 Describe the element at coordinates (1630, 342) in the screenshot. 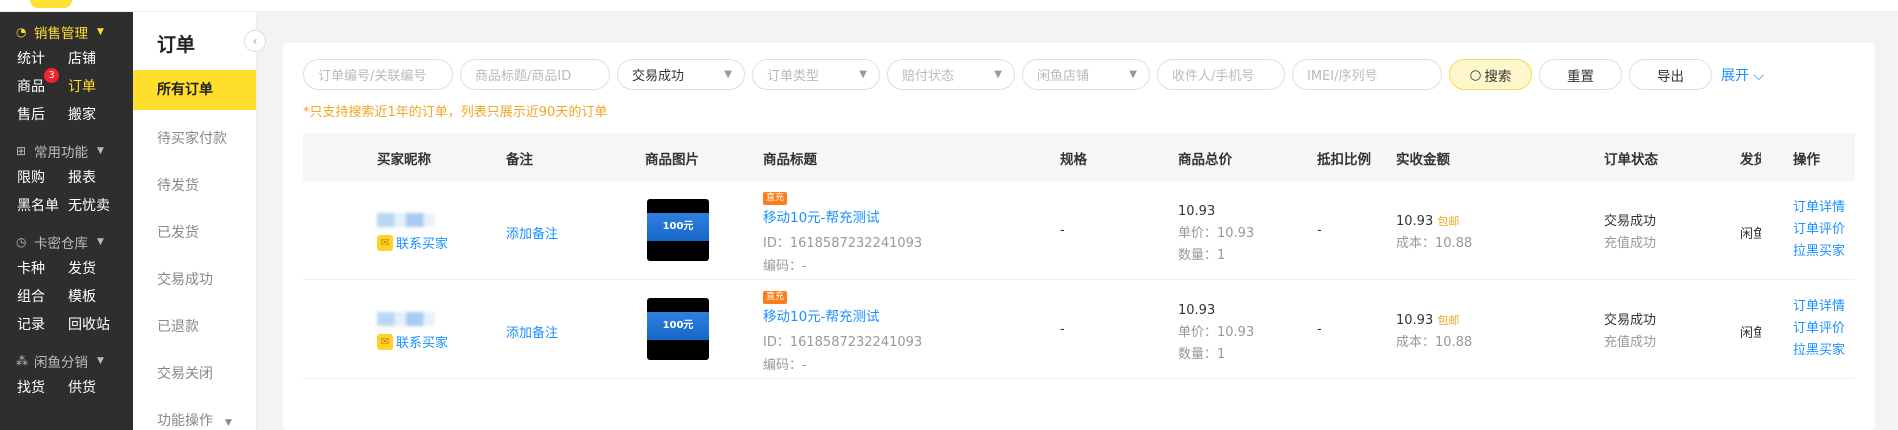

I see `recharge-status: 充值成功` at that location.